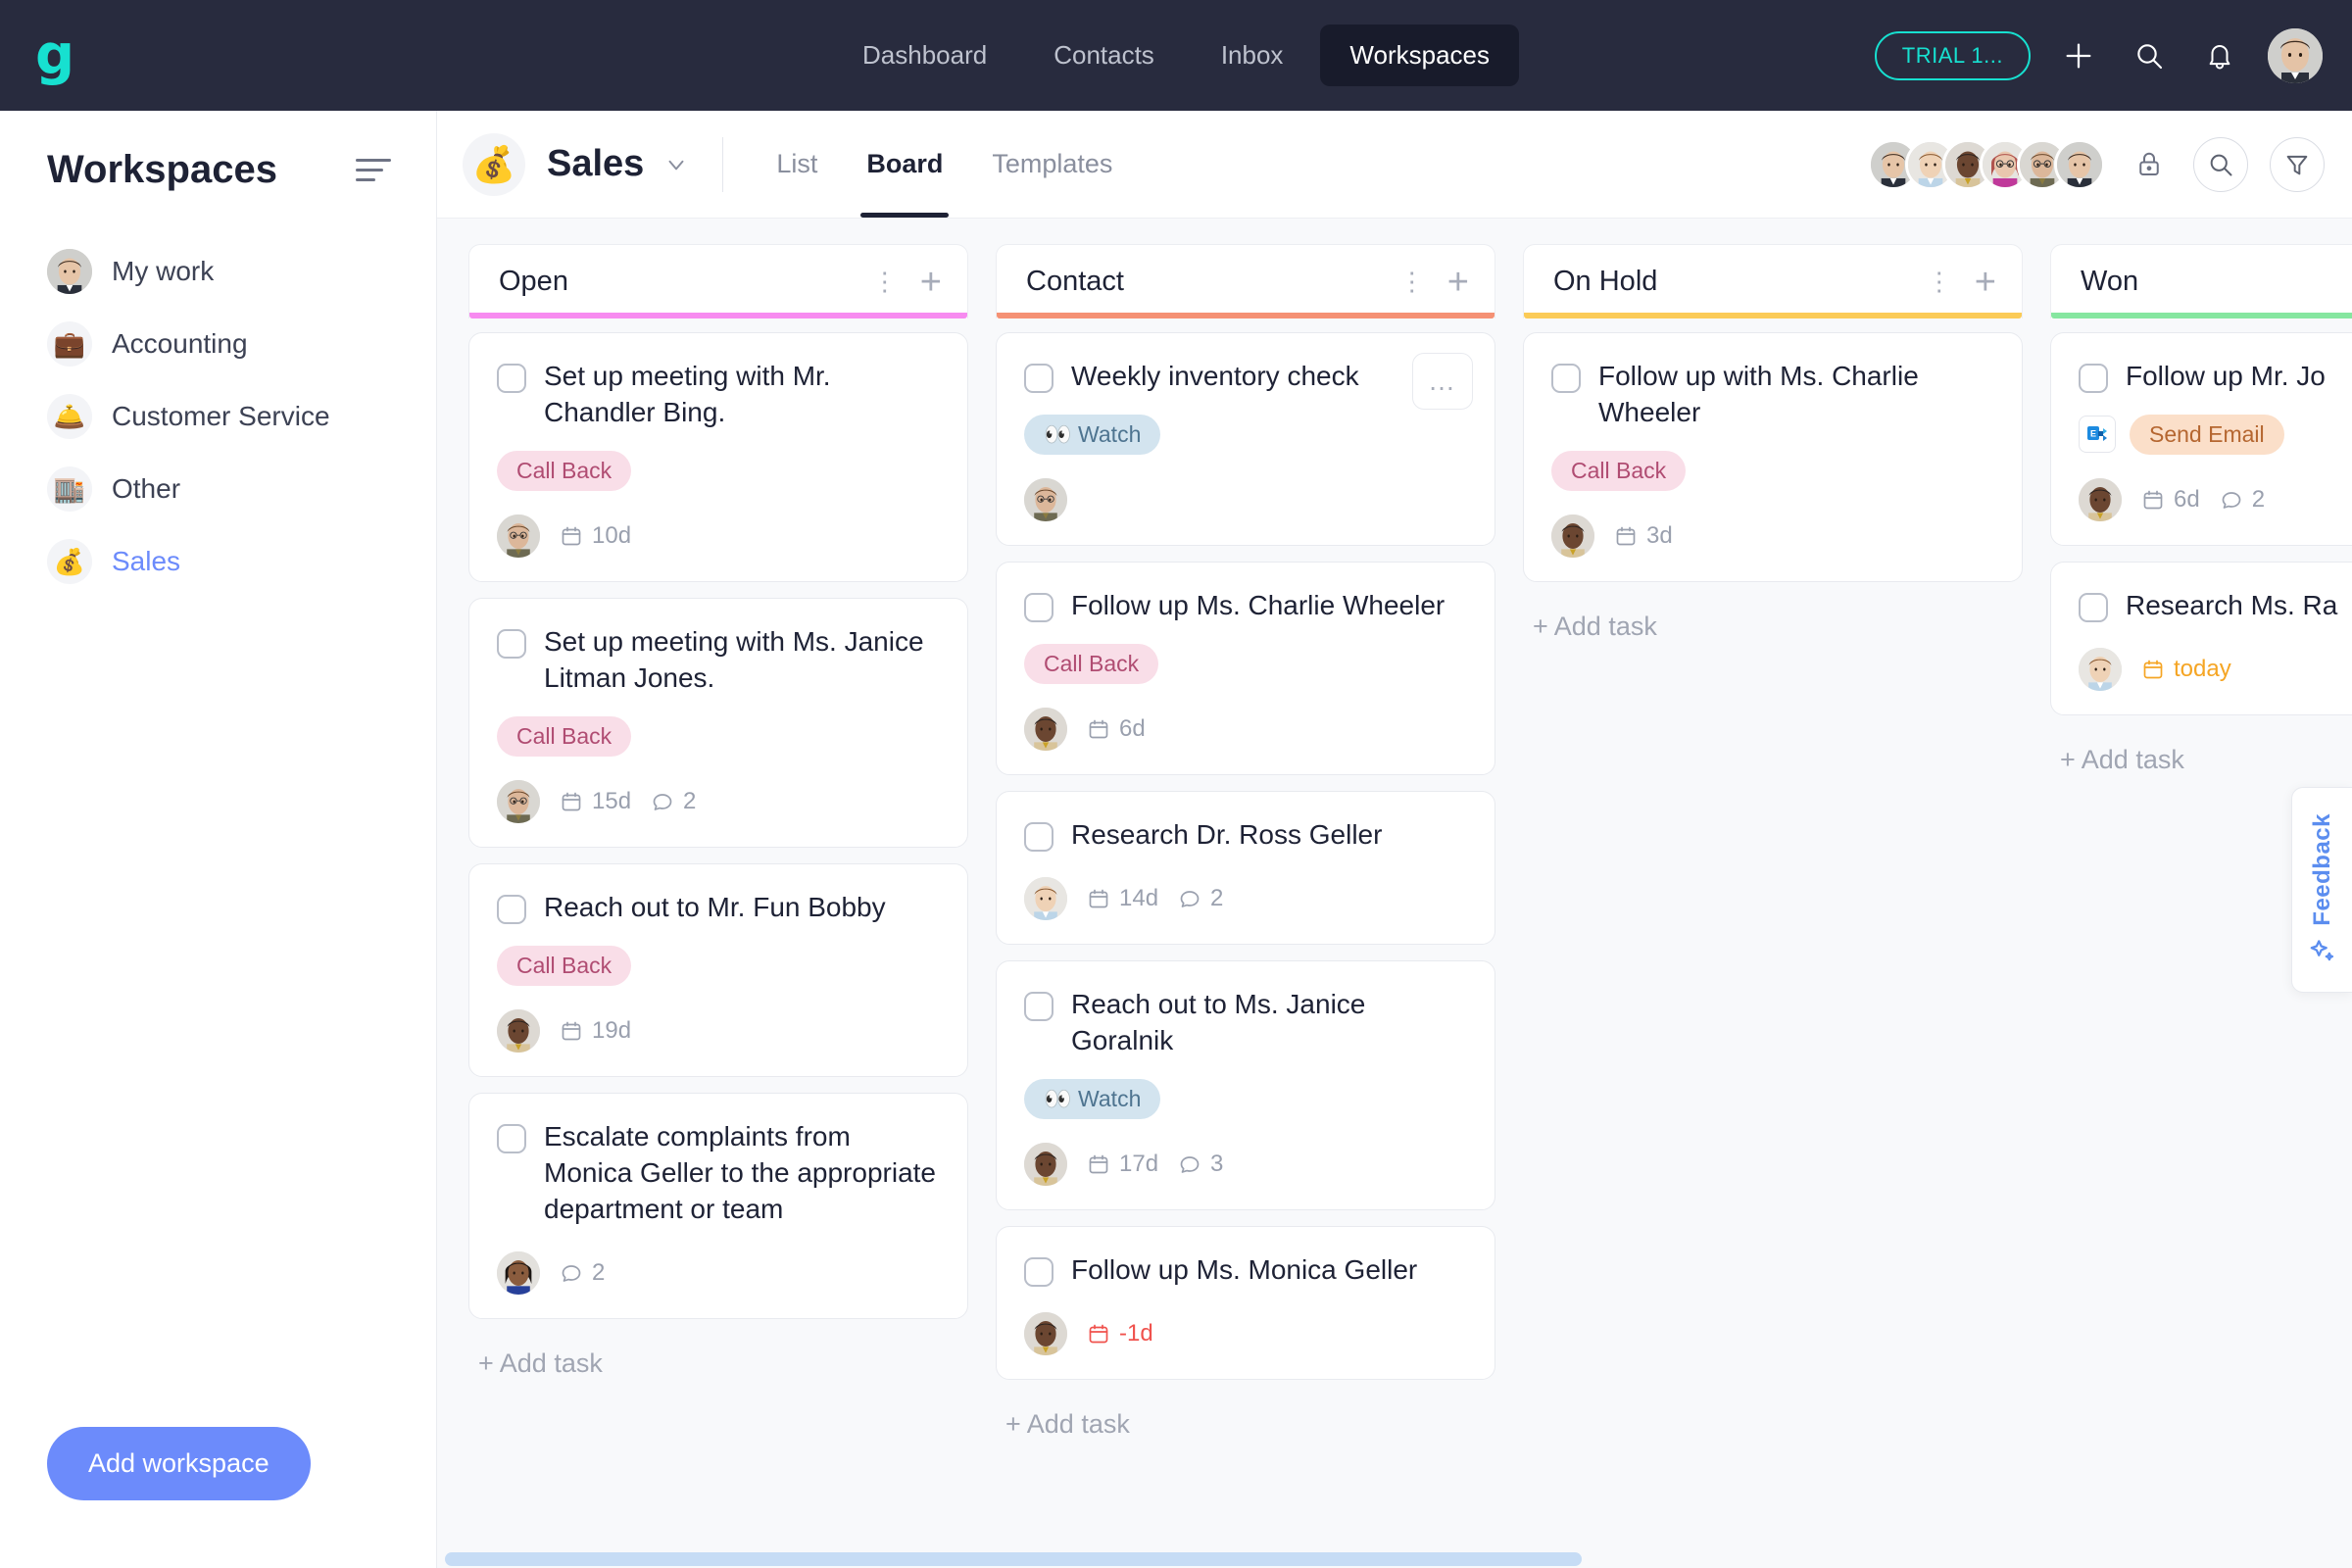 The height and width of the screenshot is (1568, 2352). What do you see at coordinates (373, 170) in the screenshot?
I see `sidebar-collapse-icon` at bounding box center [373, 170].